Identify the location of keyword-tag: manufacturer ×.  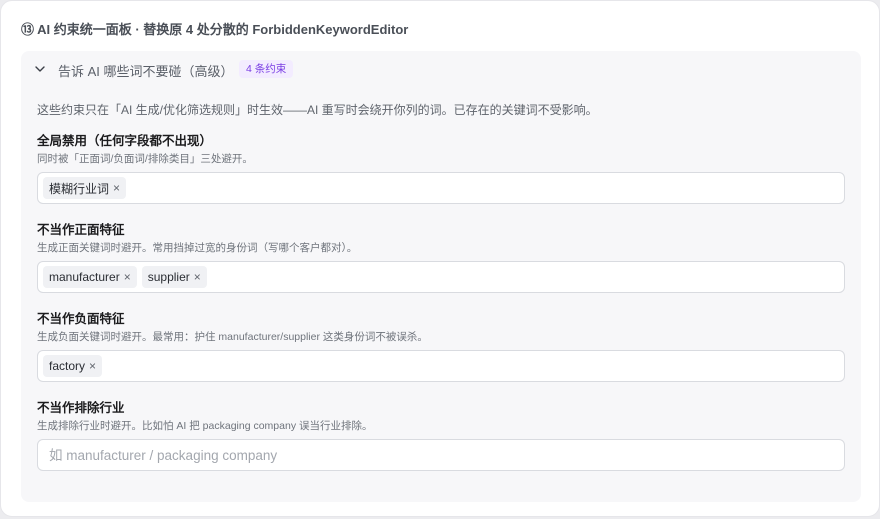
(90, 277).